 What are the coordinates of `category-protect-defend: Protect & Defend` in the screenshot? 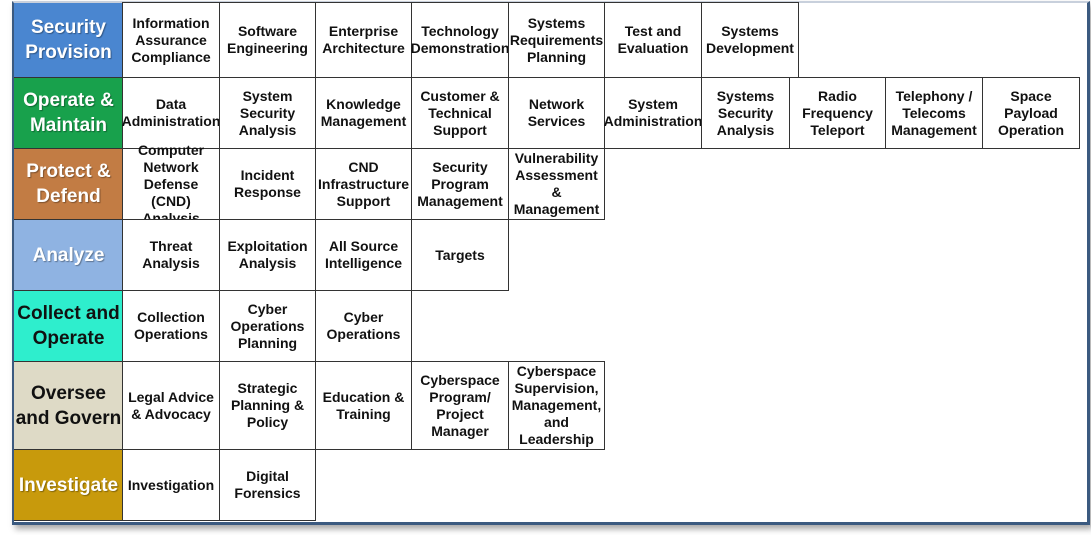 It's located at (68, 184).